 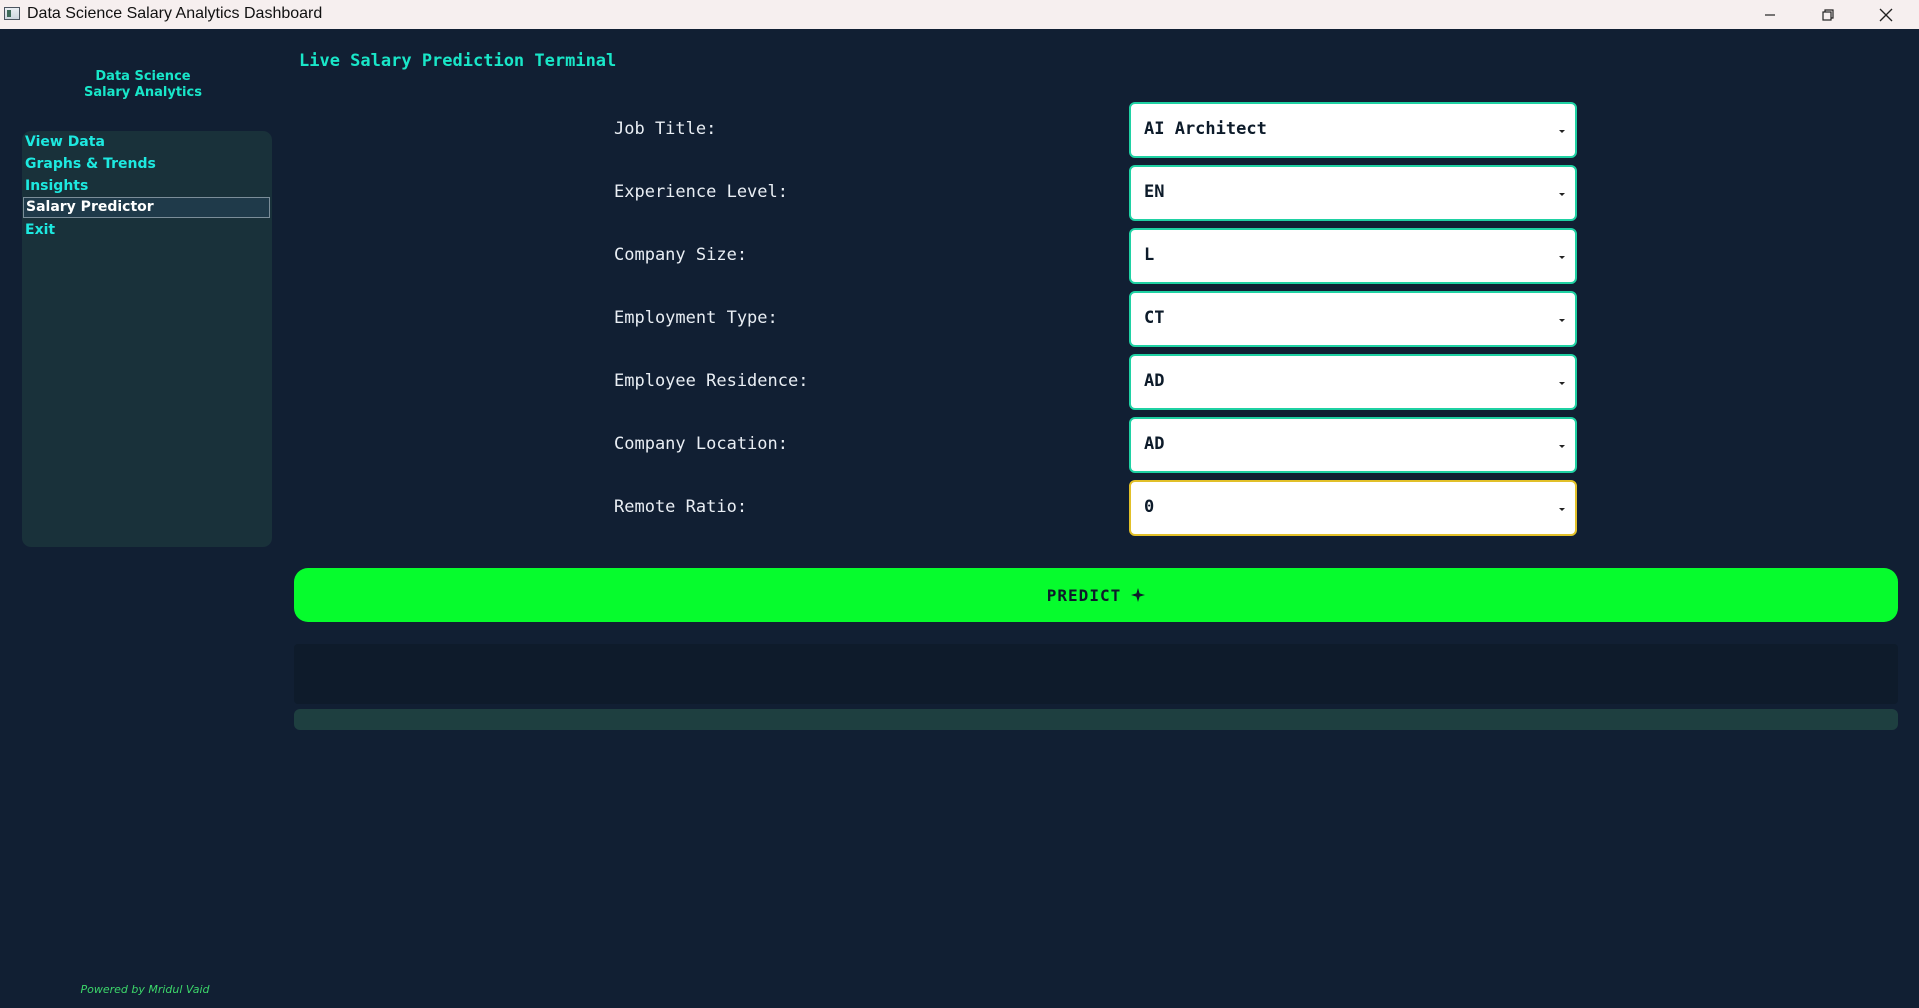 What do you see at coordinates (146, 207) in the screenshot?
I see `sidebar-item-salary-predictor: Salary Predictor` at bounding box center [146, 207].